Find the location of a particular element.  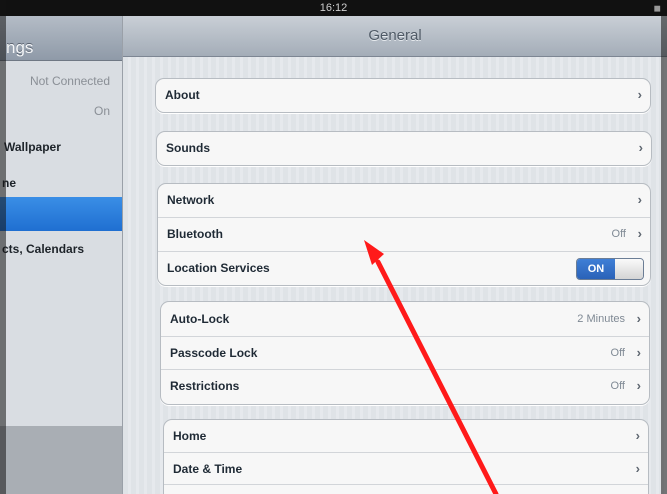

row-sounds: Sounds › is located at coordinates (404, 148).